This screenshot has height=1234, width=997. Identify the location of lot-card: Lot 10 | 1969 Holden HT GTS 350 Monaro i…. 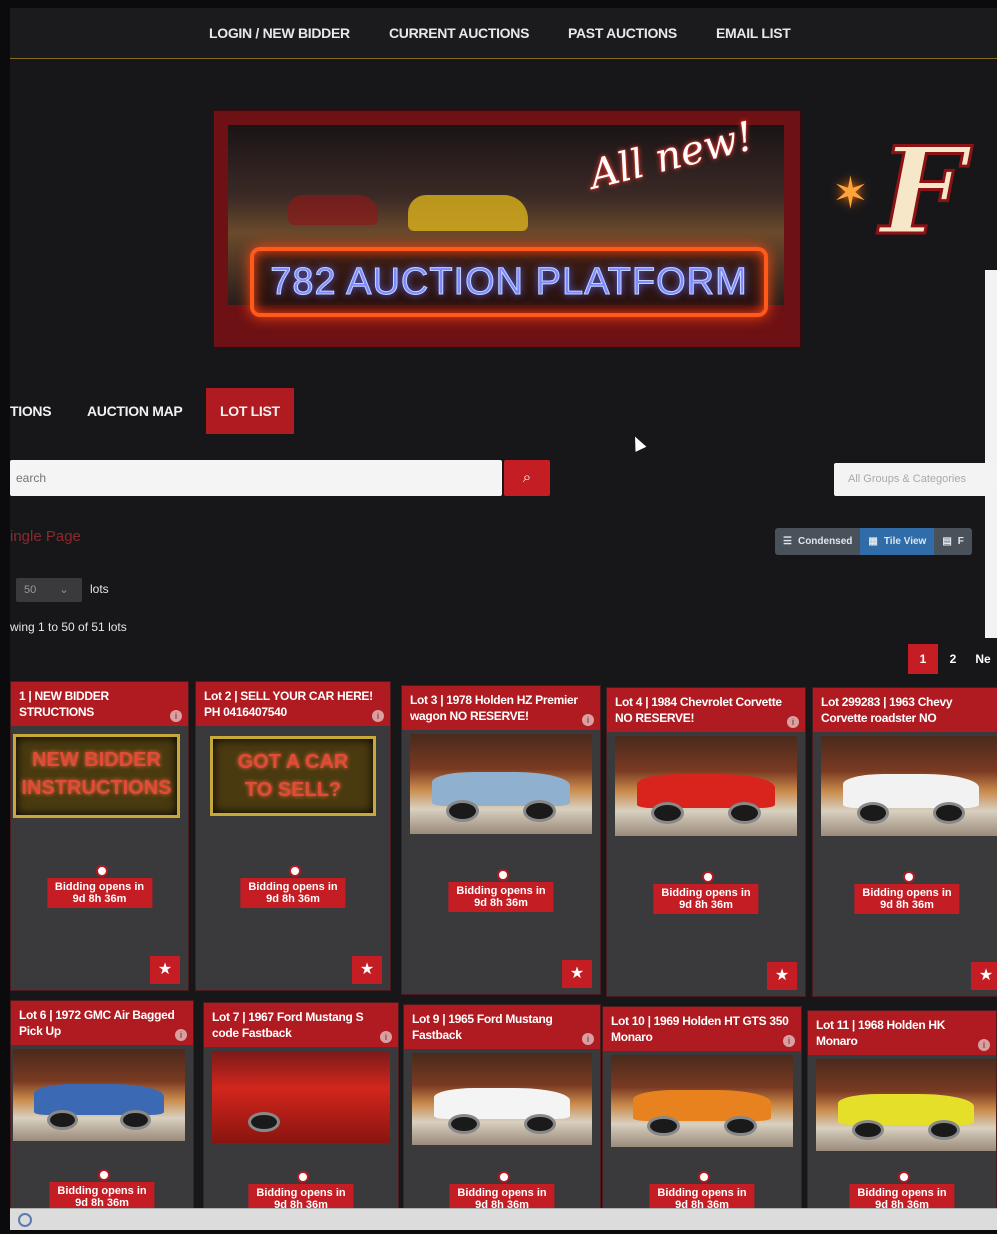
(702, 1108).